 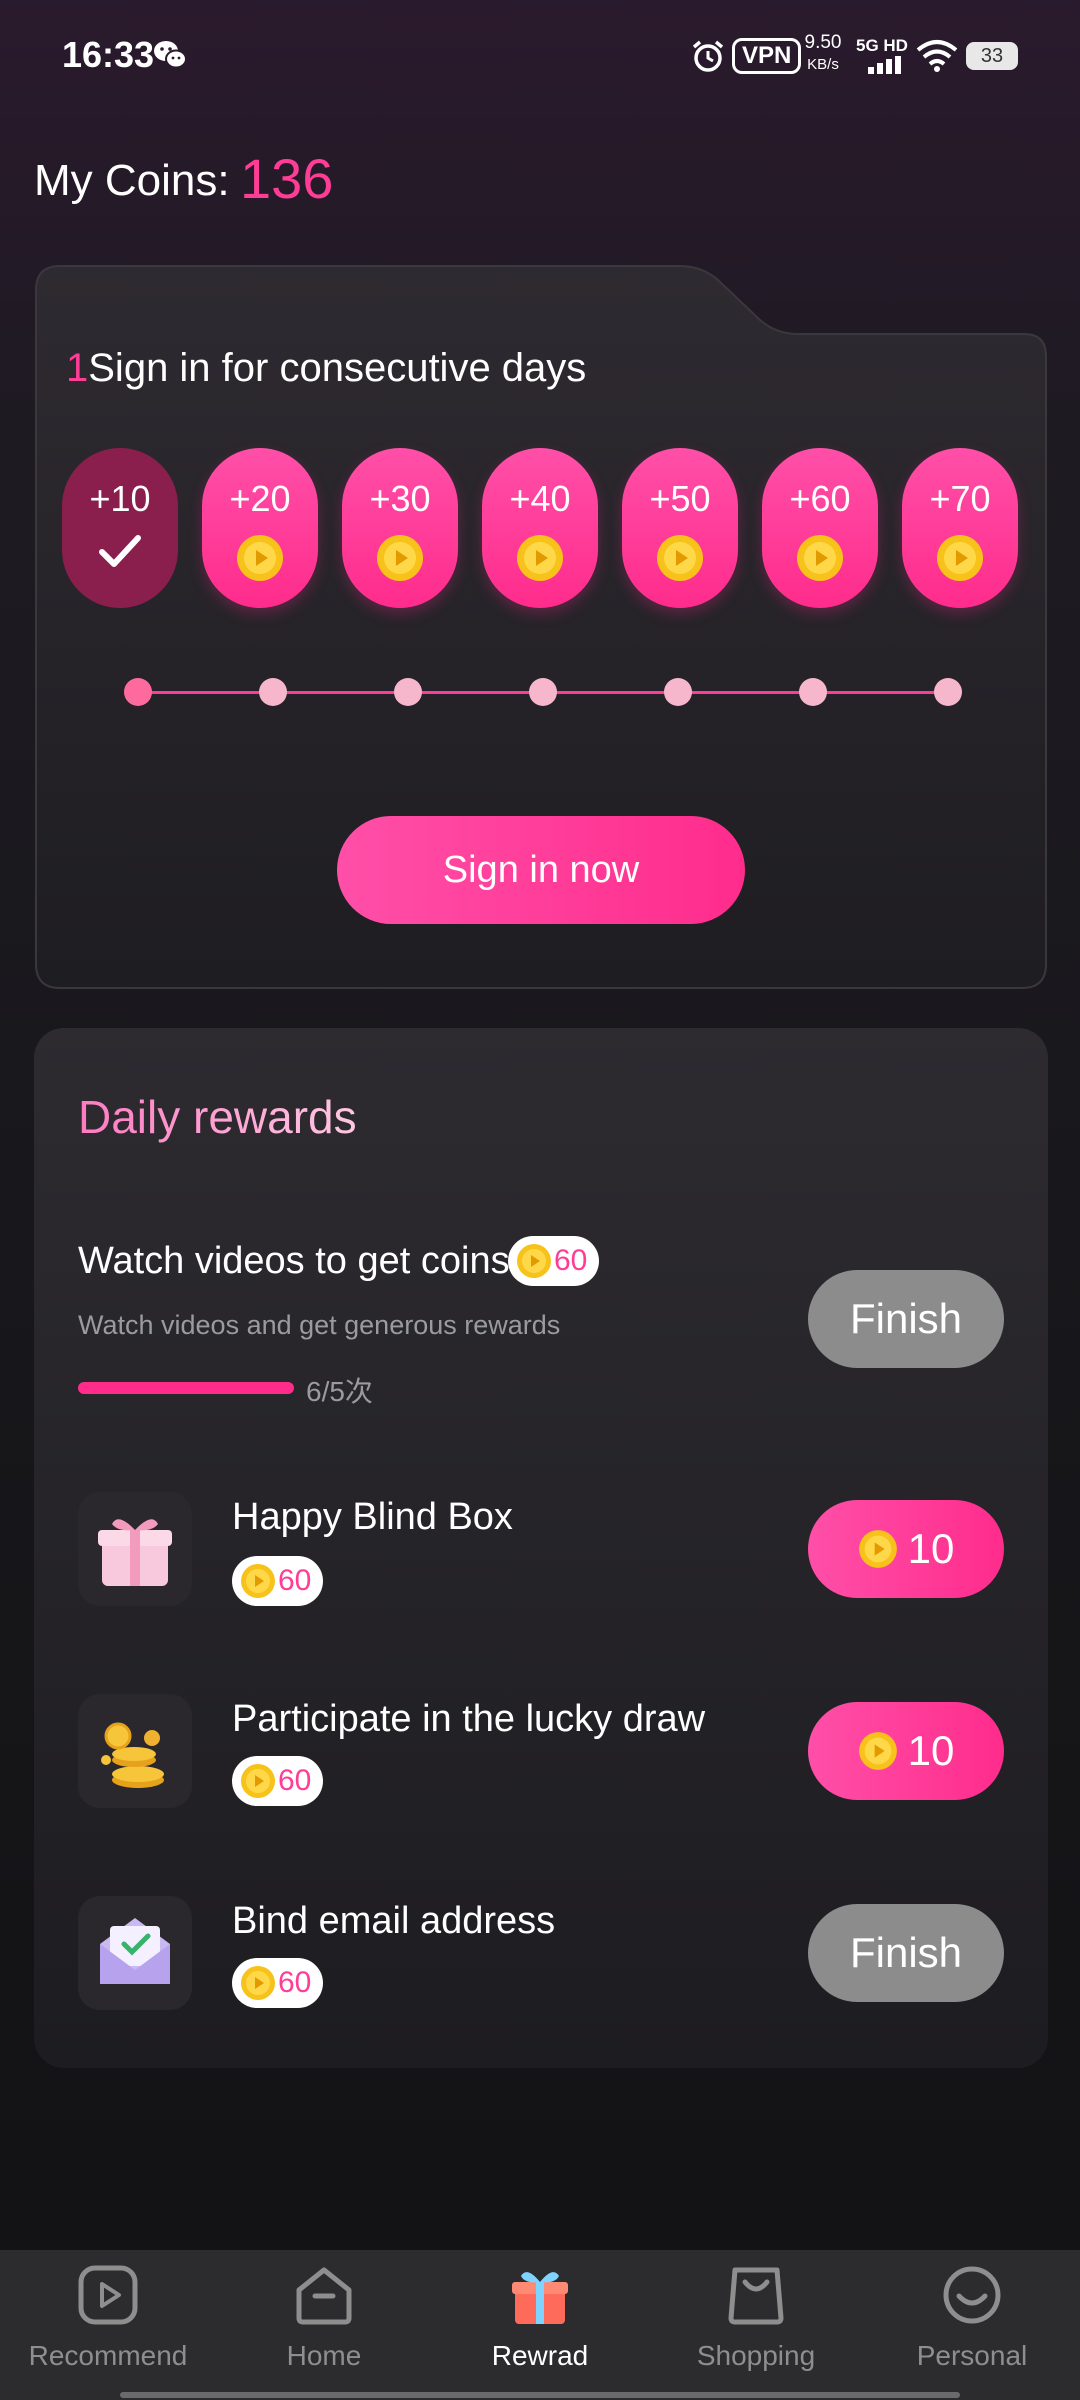 What do you see at coordinates (108, 2355) in the screenshot?
I see `nav-label: Recommend` at bounding box center [108, 2355].